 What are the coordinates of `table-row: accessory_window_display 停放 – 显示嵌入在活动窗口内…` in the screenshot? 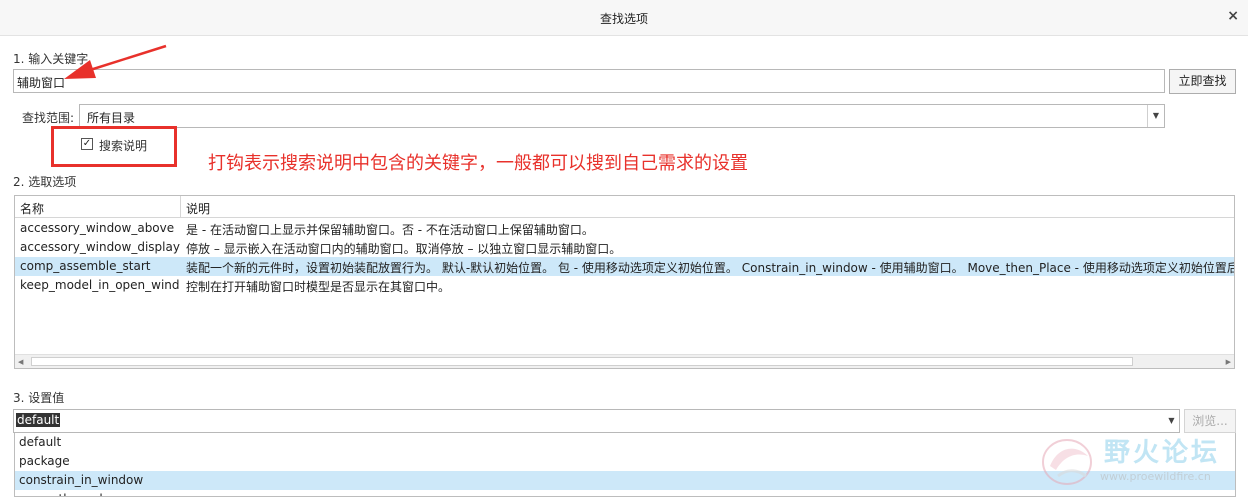 It's located at (624, 247).